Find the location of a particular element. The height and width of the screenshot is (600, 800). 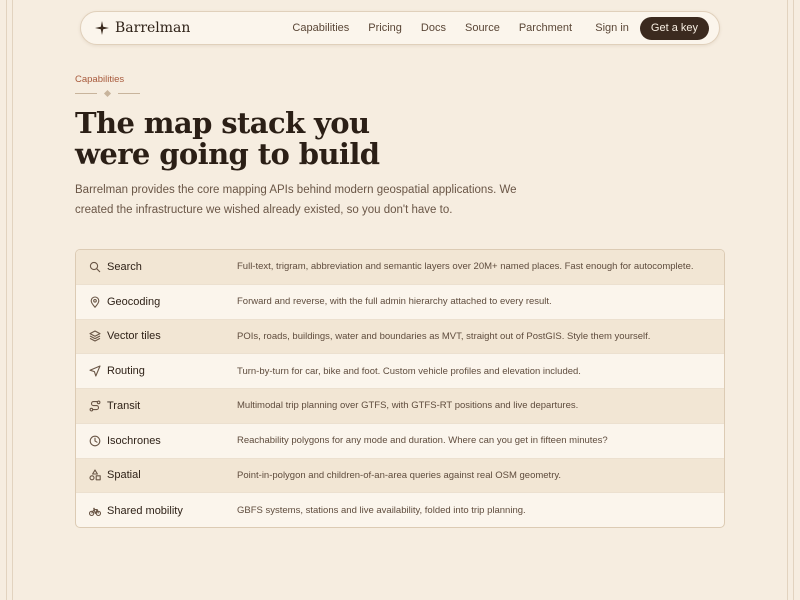

section-eyebrow: Capabilities is located at coordinates (100, 79).